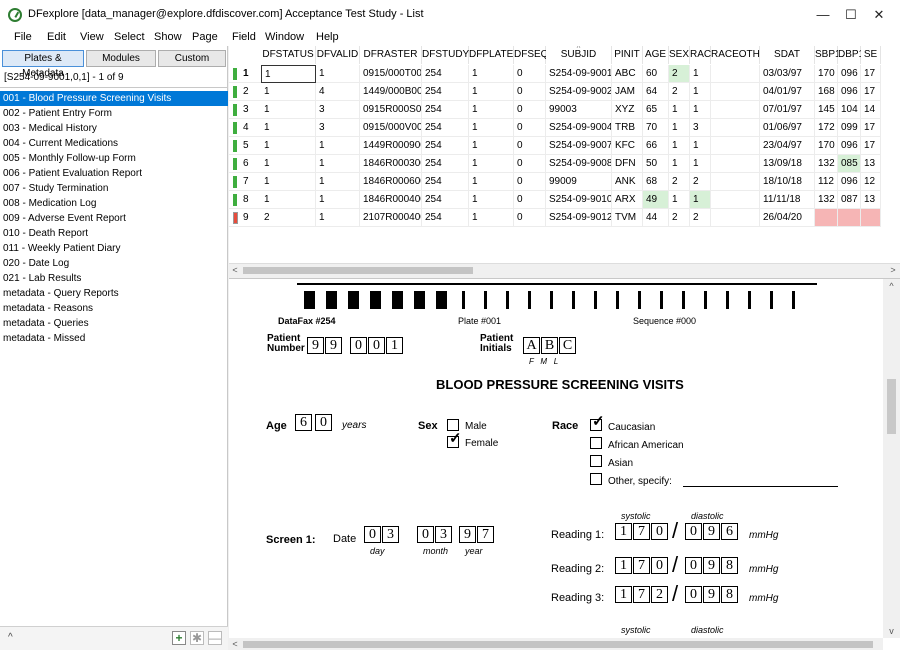  I want to click on table-cell: S254-09-9004, so click(579, 128).